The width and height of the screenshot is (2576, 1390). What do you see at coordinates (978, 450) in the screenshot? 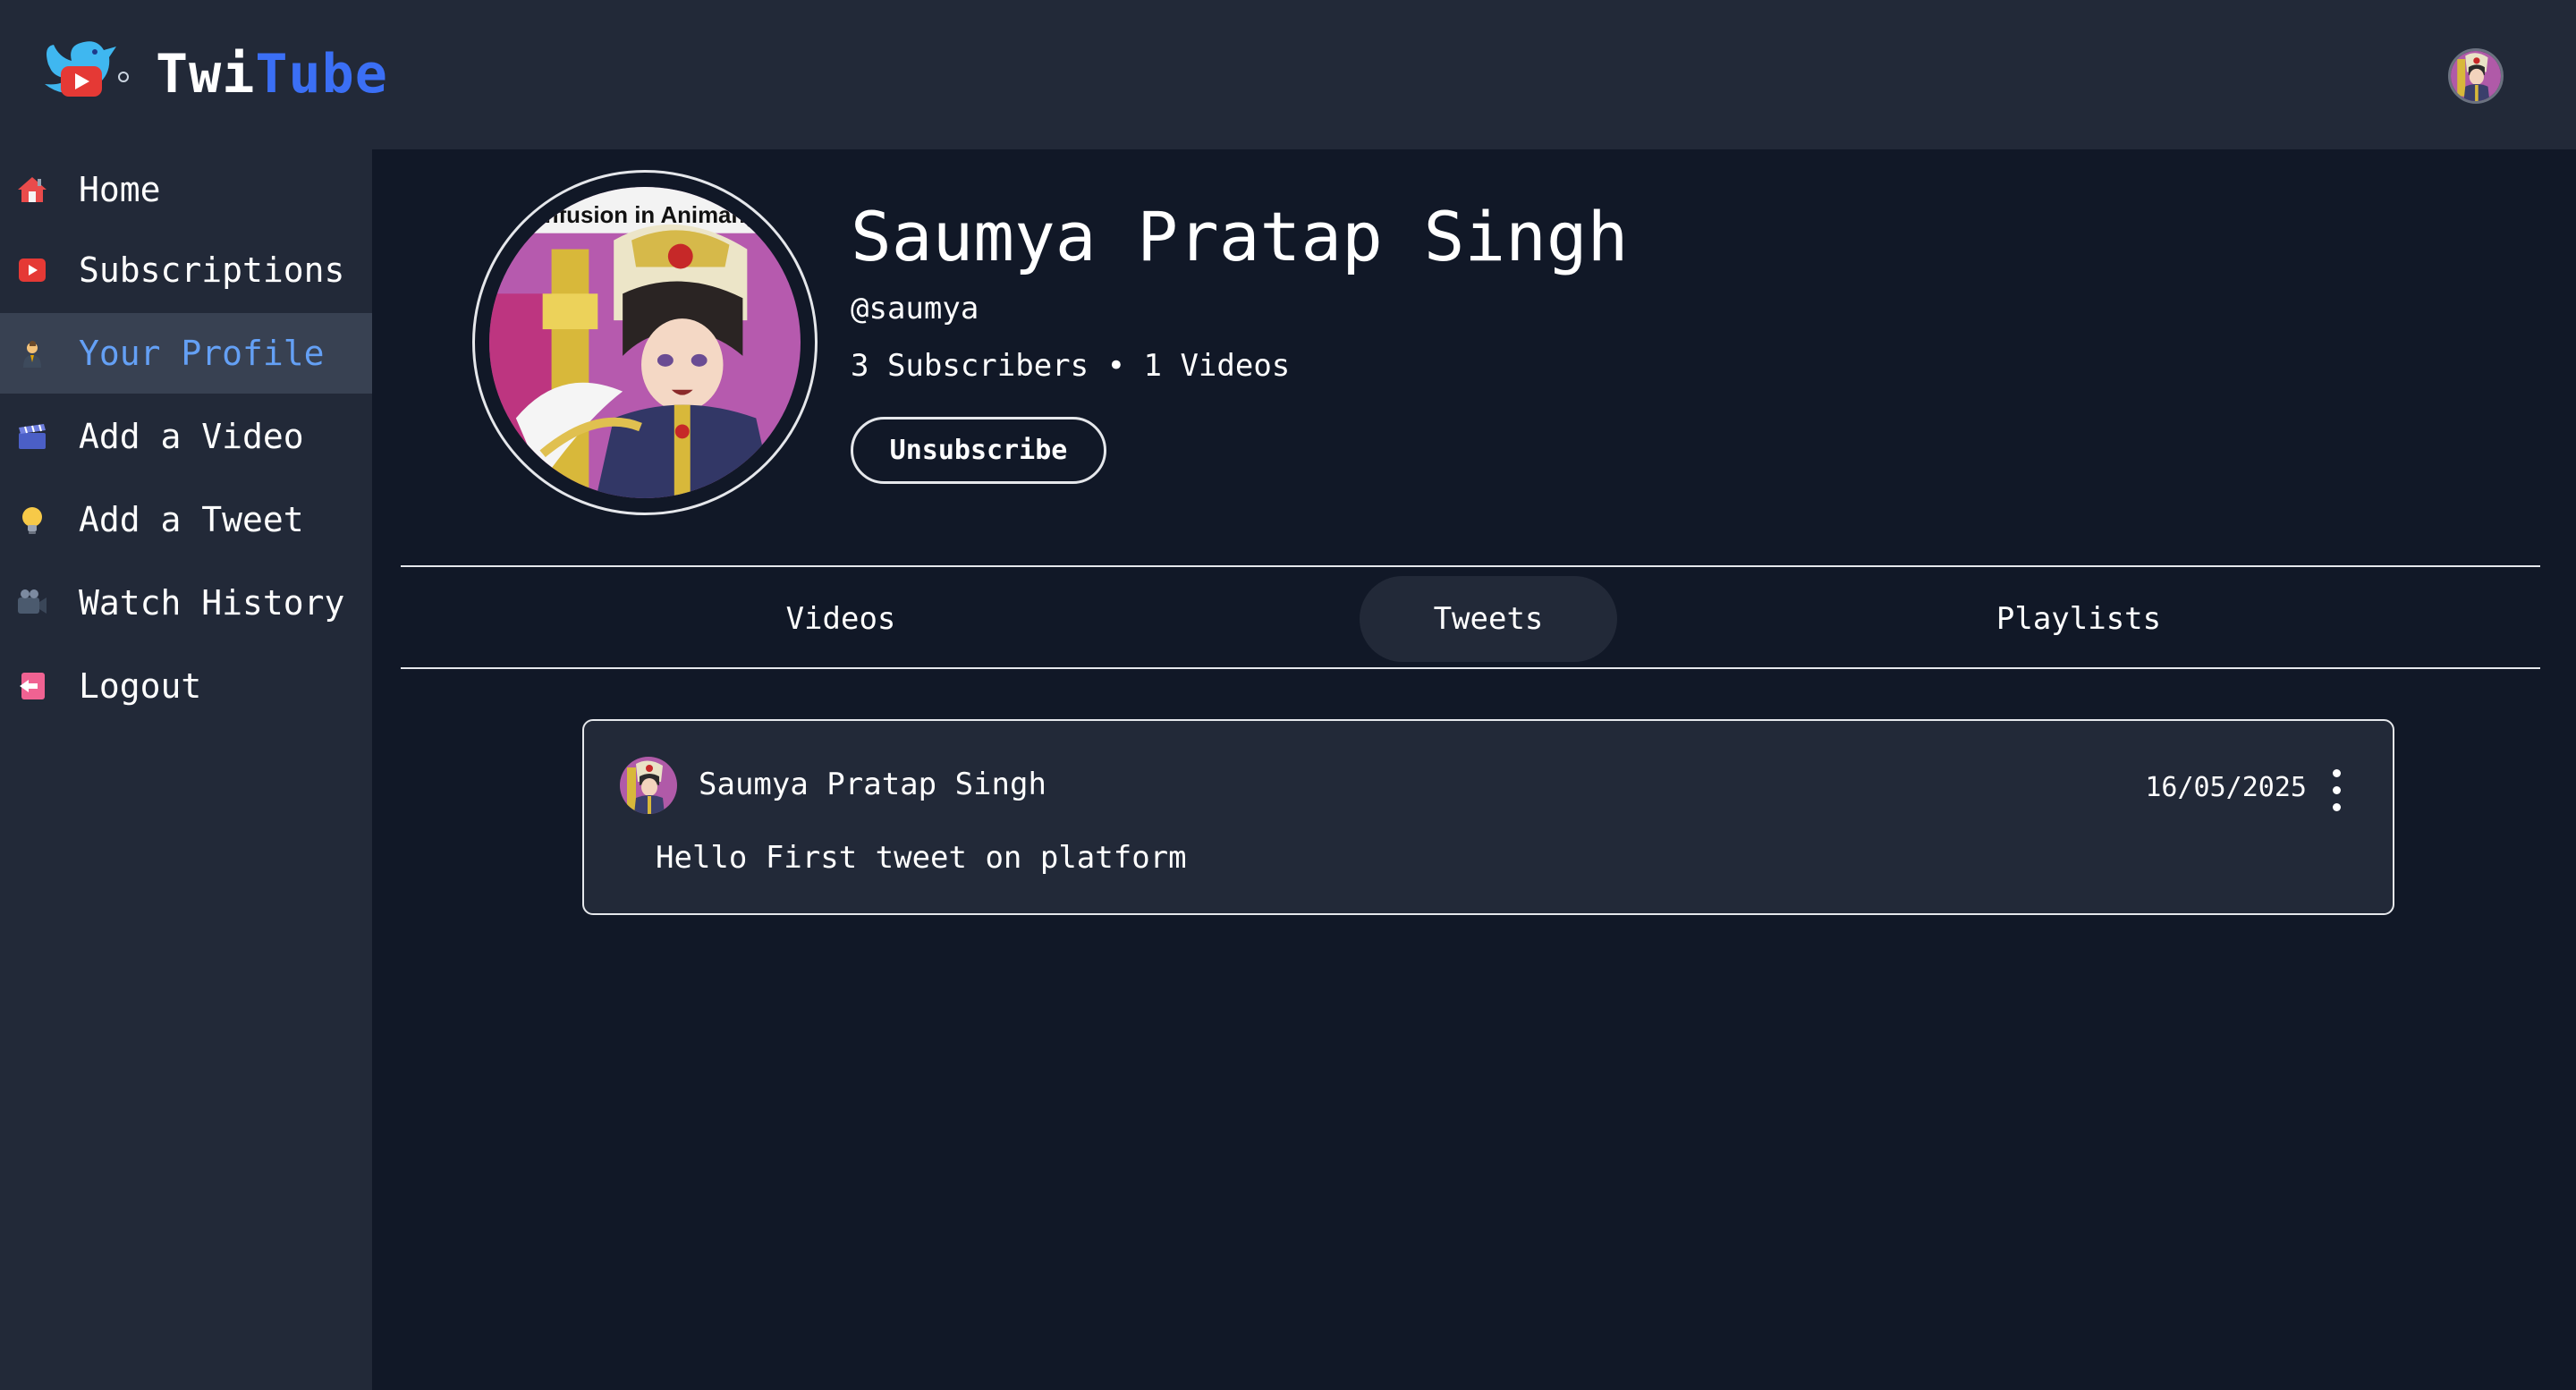
I see `unsubscribe-button: Unsubscribe` at bounding box center [978, 450].